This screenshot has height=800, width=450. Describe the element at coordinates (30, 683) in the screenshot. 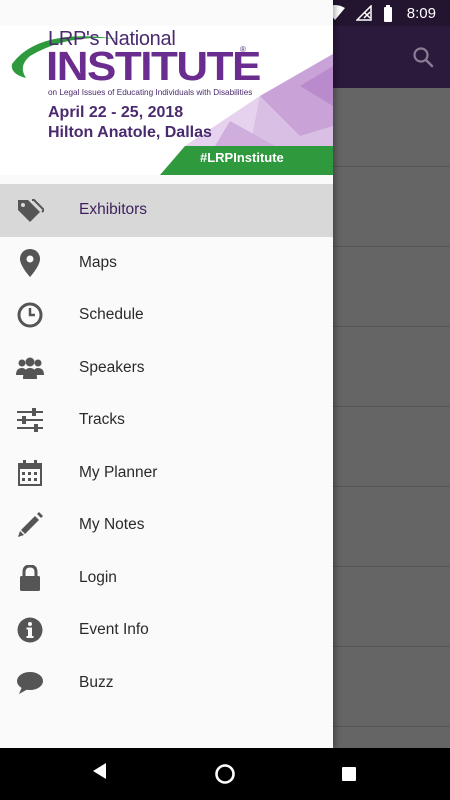

I see `speech-bubble-icon` at that location.